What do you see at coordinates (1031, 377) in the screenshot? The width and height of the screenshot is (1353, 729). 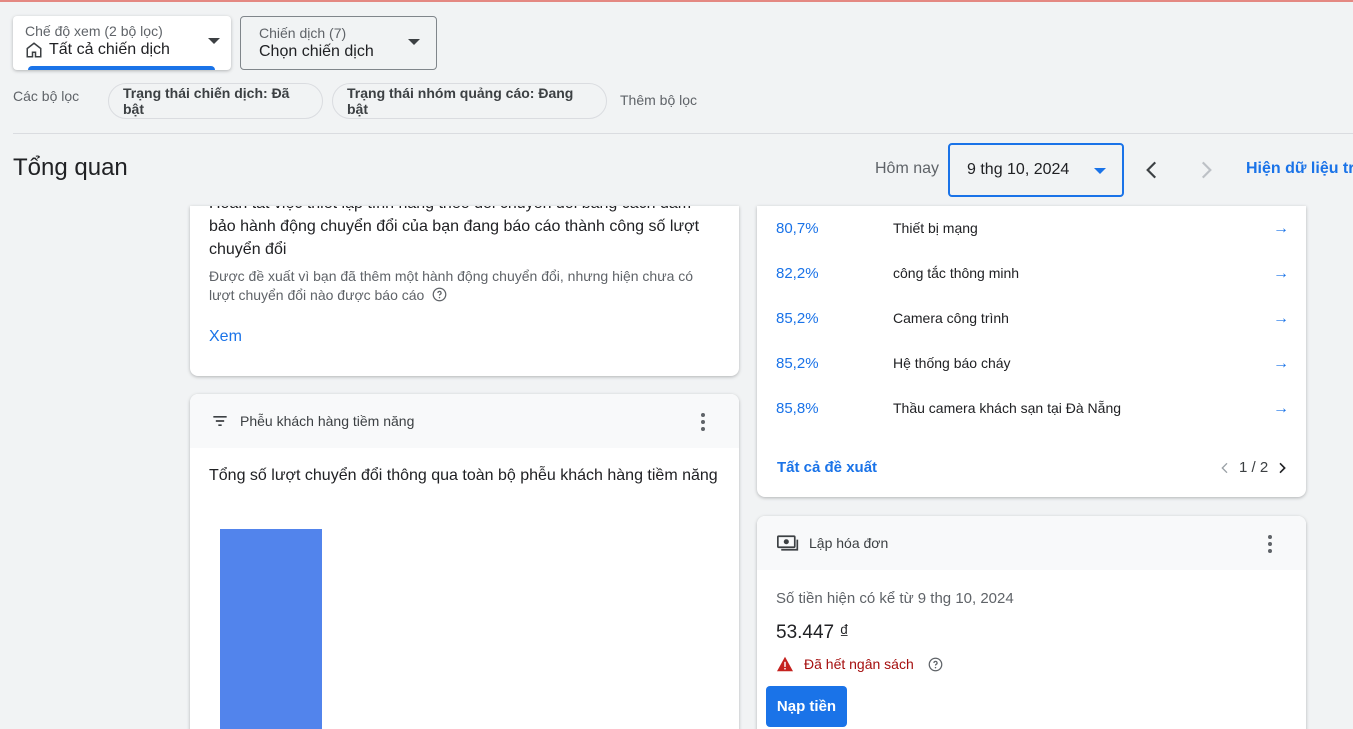 I see `recommendation-row: 85,2% Hệ thống báo cháy →` at bounding box center [1031, 377].